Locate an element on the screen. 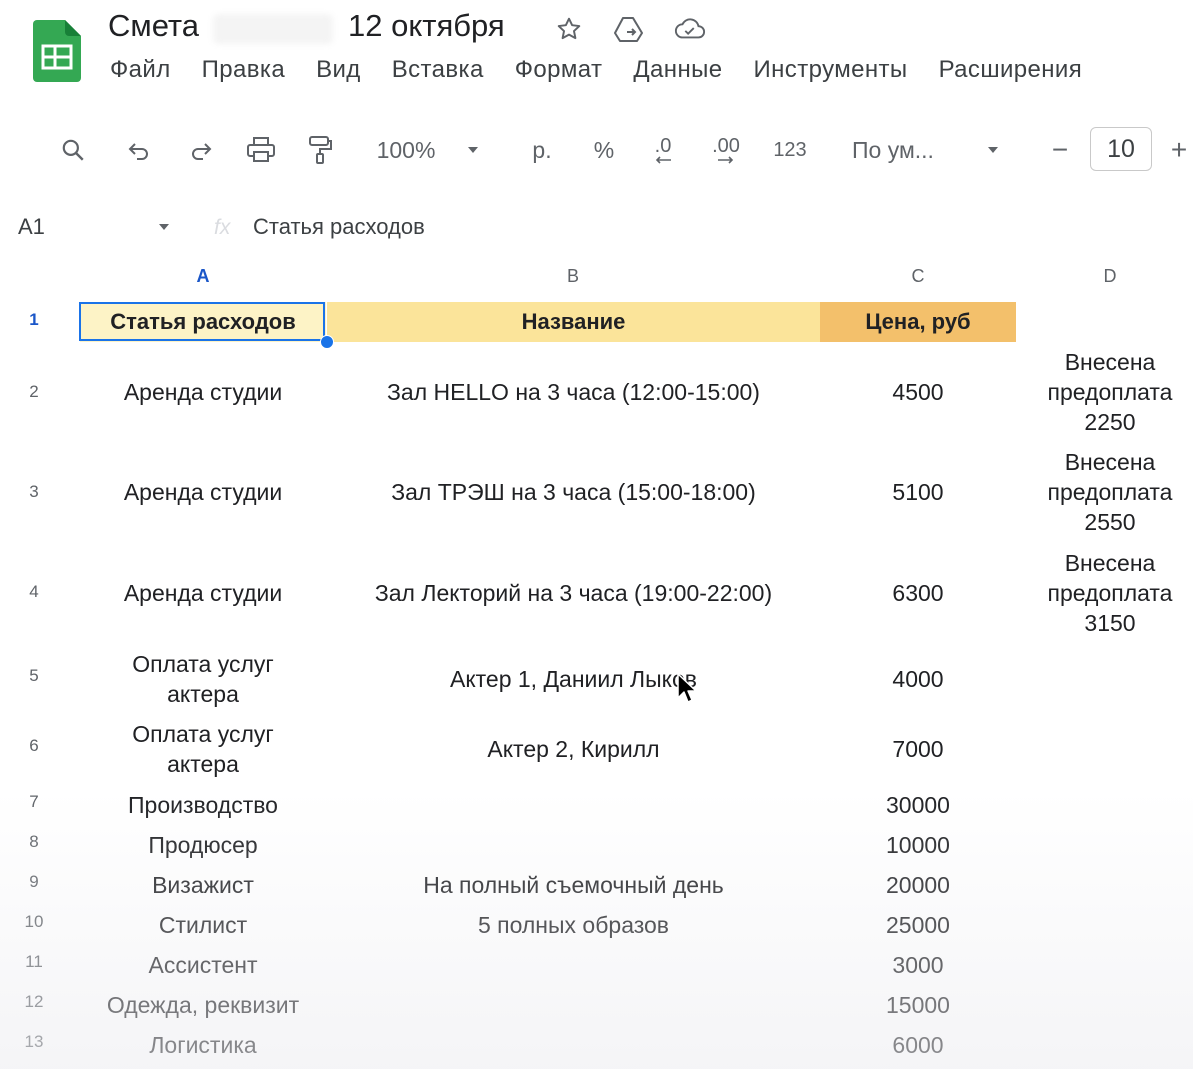  right-arrow-icon is located at coordinates (726, 160).